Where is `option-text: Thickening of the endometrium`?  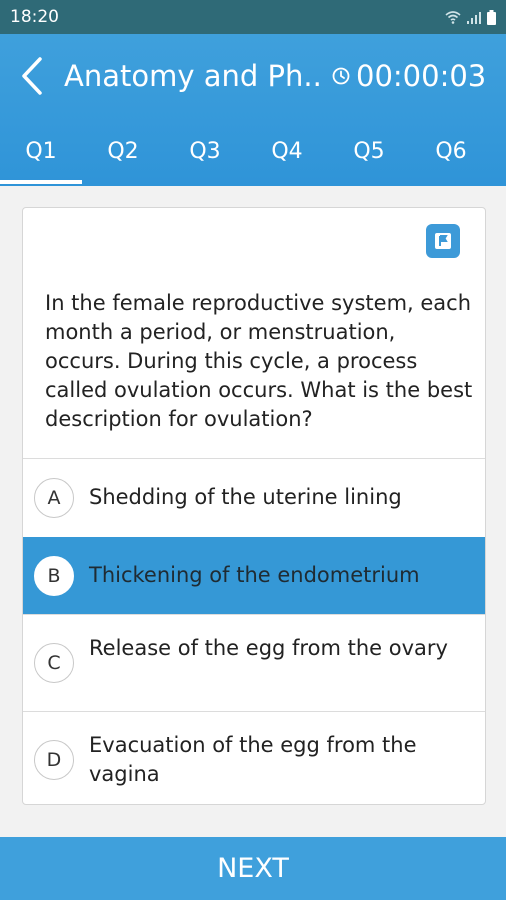
option-text: Thickening of the endometrium is located at coordinates (254, 575).